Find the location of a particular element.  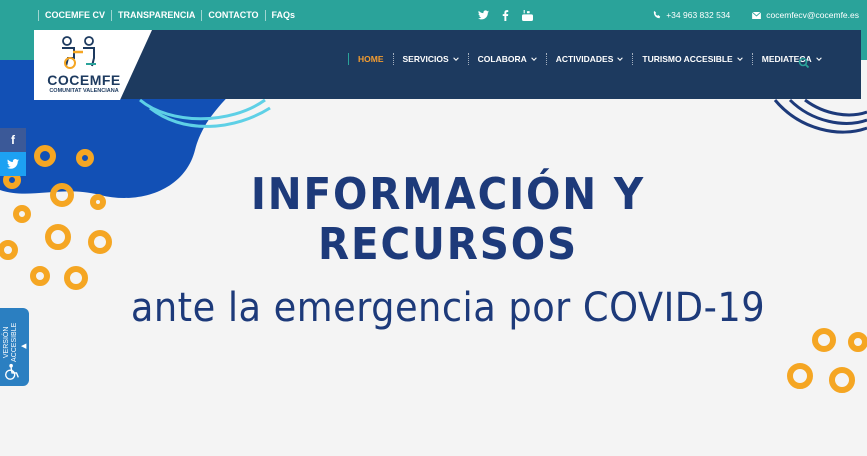

email-contact: cocemfecv@cocemfe.es is located at coordinates (805, 15).